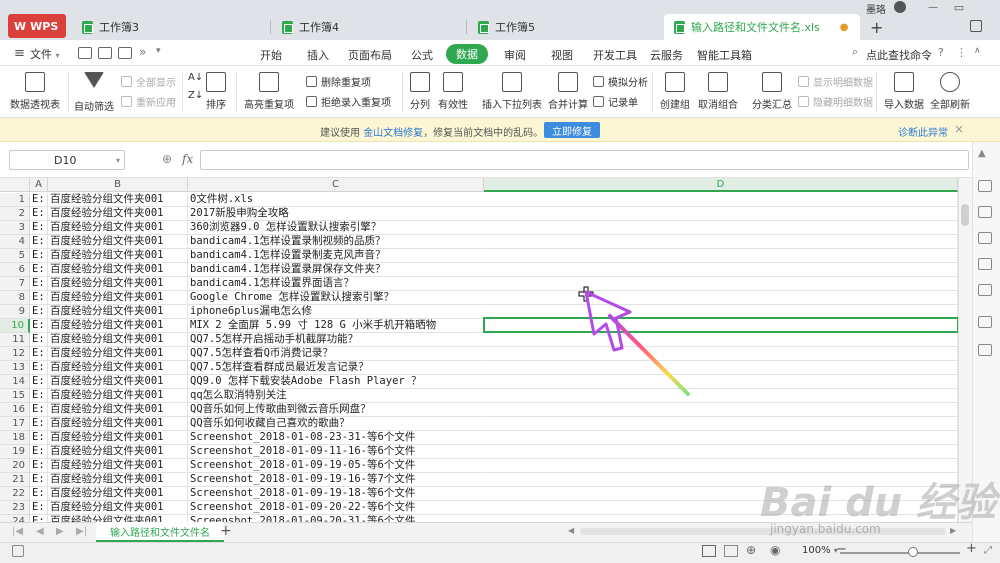 The image size is (1000, 563). Describe the element at coordinates (15, 326) in the screenshot. I see `row-header: 10` at that location.